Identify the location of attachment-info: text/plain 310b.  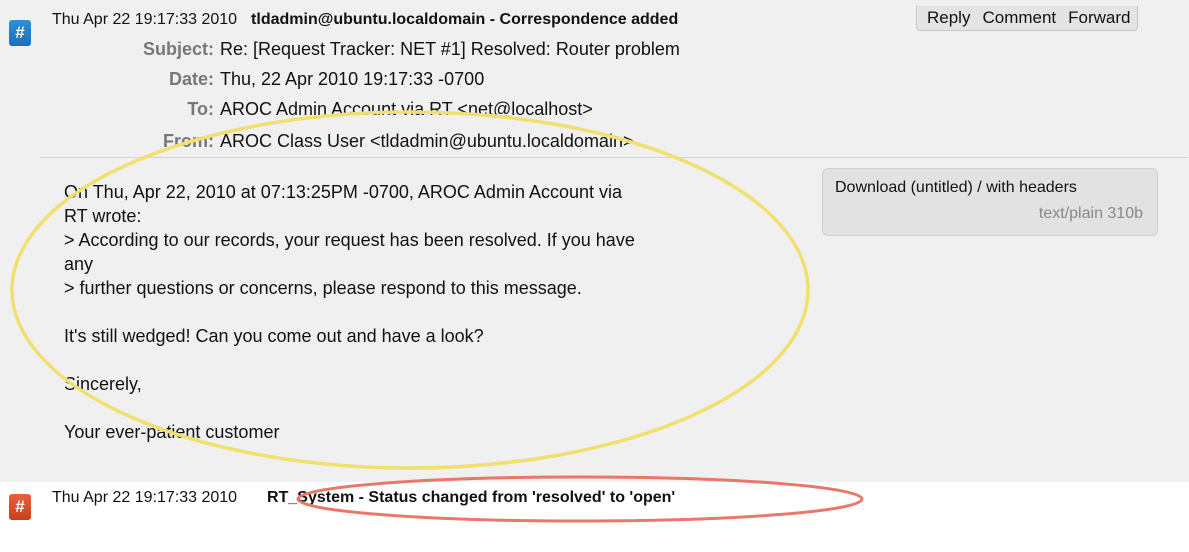
(1090, 213).